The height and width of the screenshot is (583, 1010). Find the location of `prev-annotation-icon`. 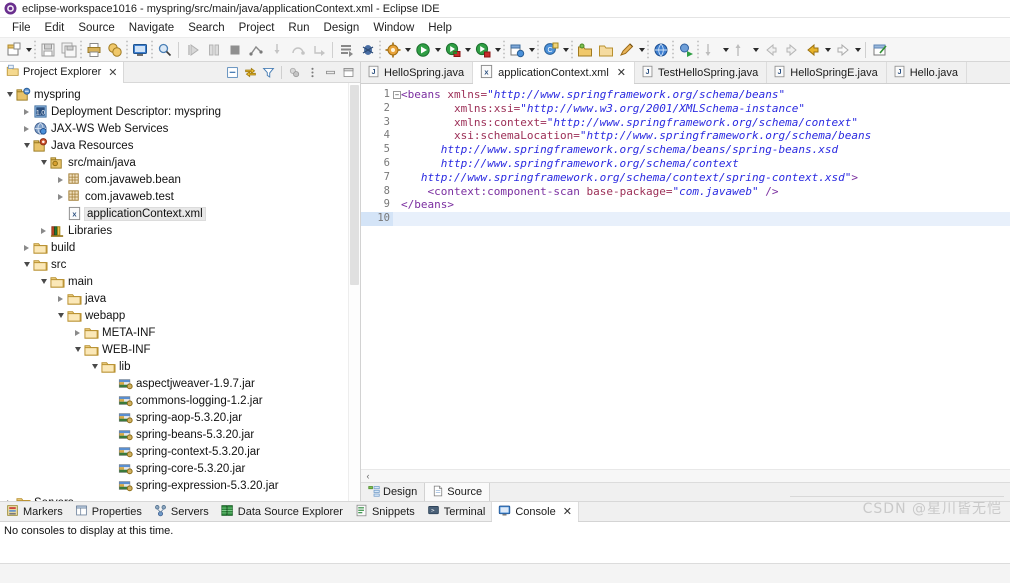

prev-annotation-icon is located at coordinates (740, 49).